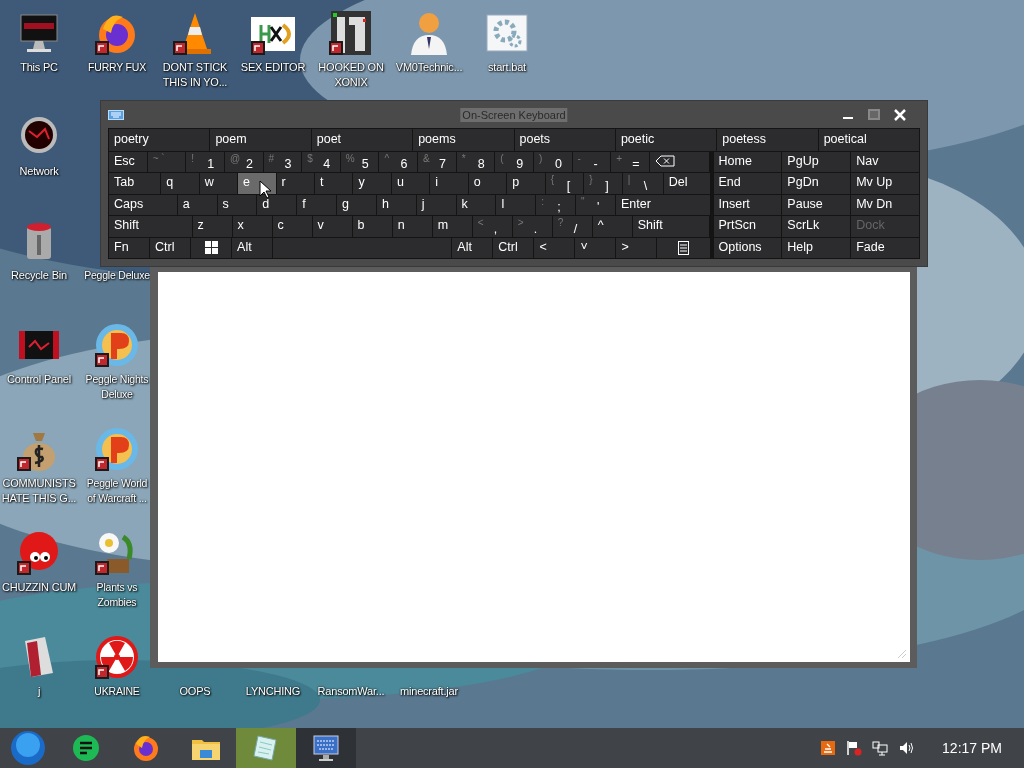  I want to click on keyboard-key: $ 4, so click(321, 162).